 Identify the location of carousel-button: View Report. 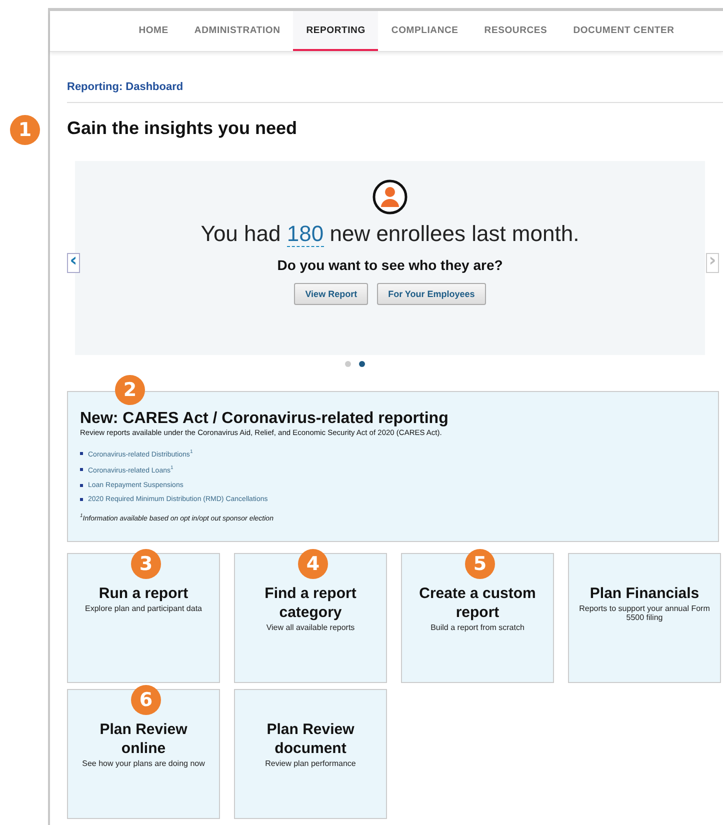
(331, 294).